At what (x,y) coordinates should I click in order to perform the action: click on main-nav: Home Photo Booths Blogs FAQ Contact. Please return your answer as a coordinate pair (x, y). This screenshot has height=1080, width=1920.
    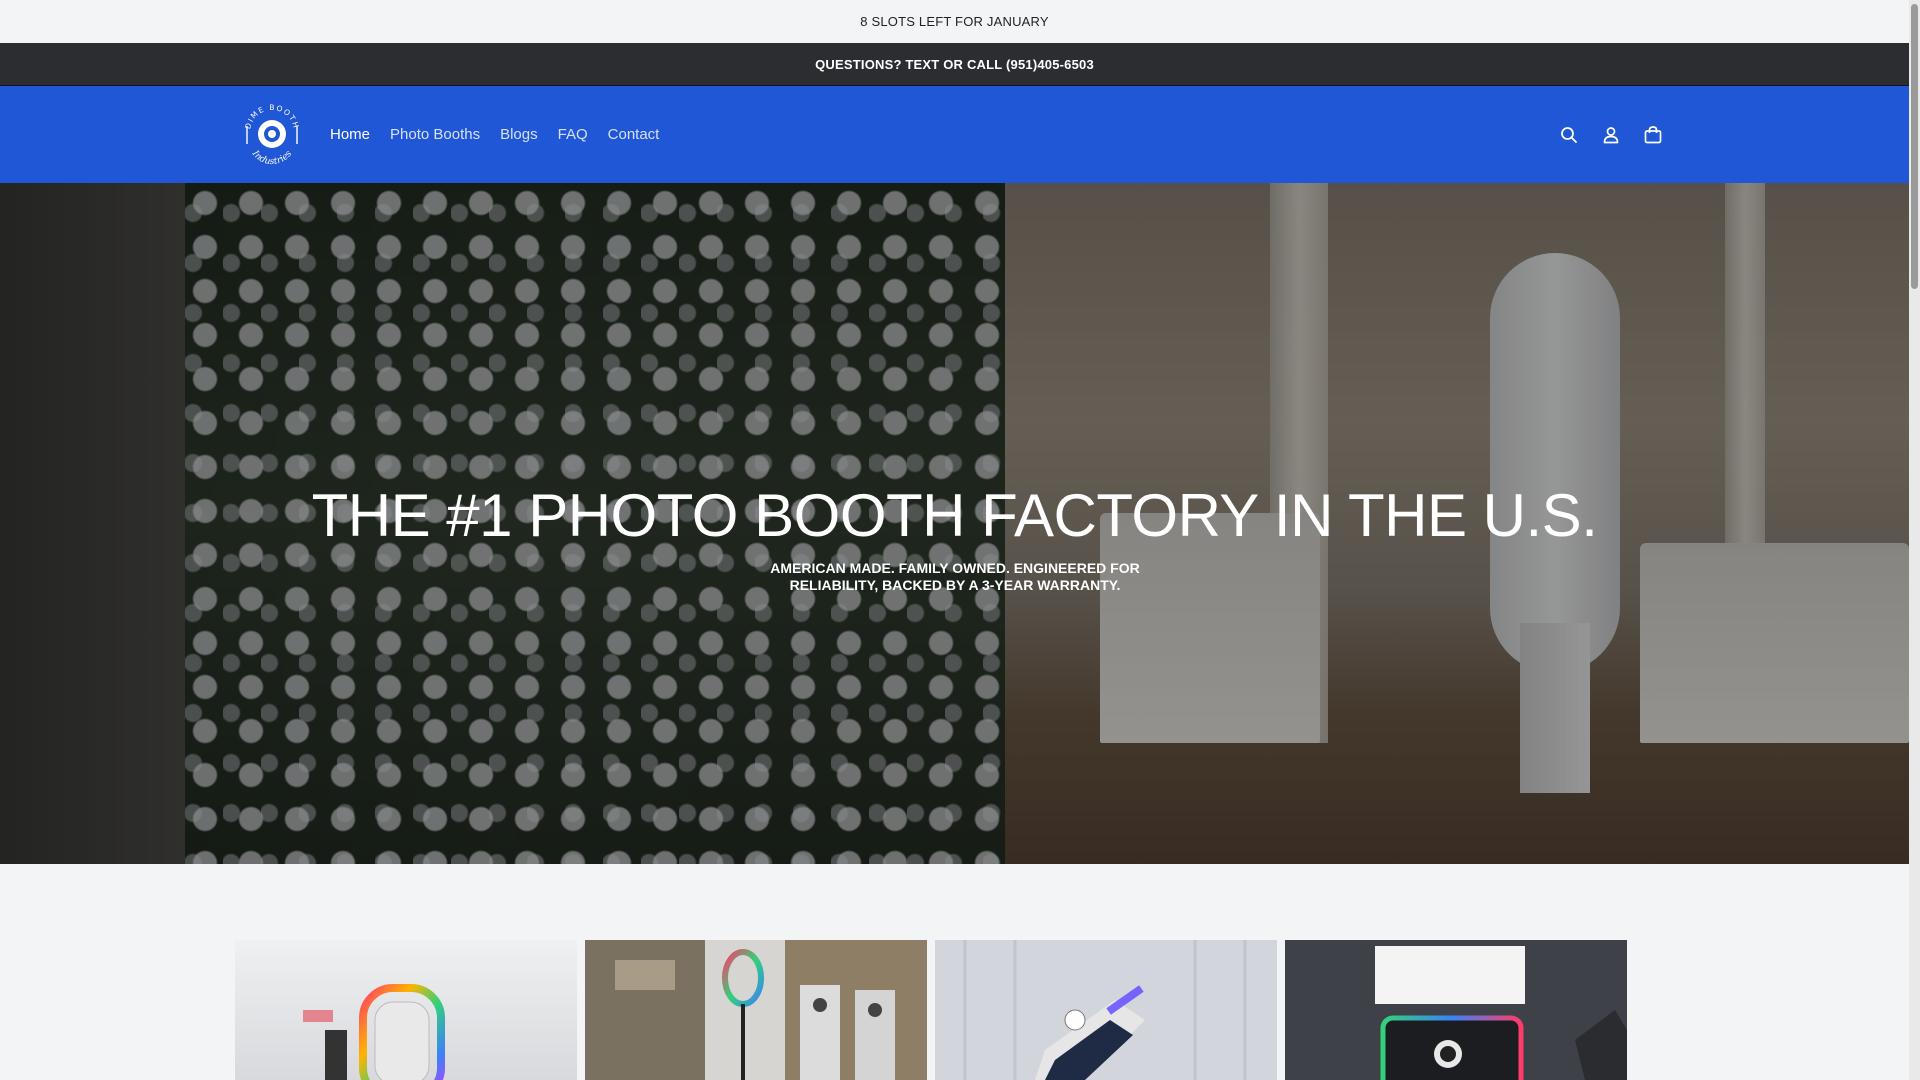
    Looking at the image, I should click on (504, 134).